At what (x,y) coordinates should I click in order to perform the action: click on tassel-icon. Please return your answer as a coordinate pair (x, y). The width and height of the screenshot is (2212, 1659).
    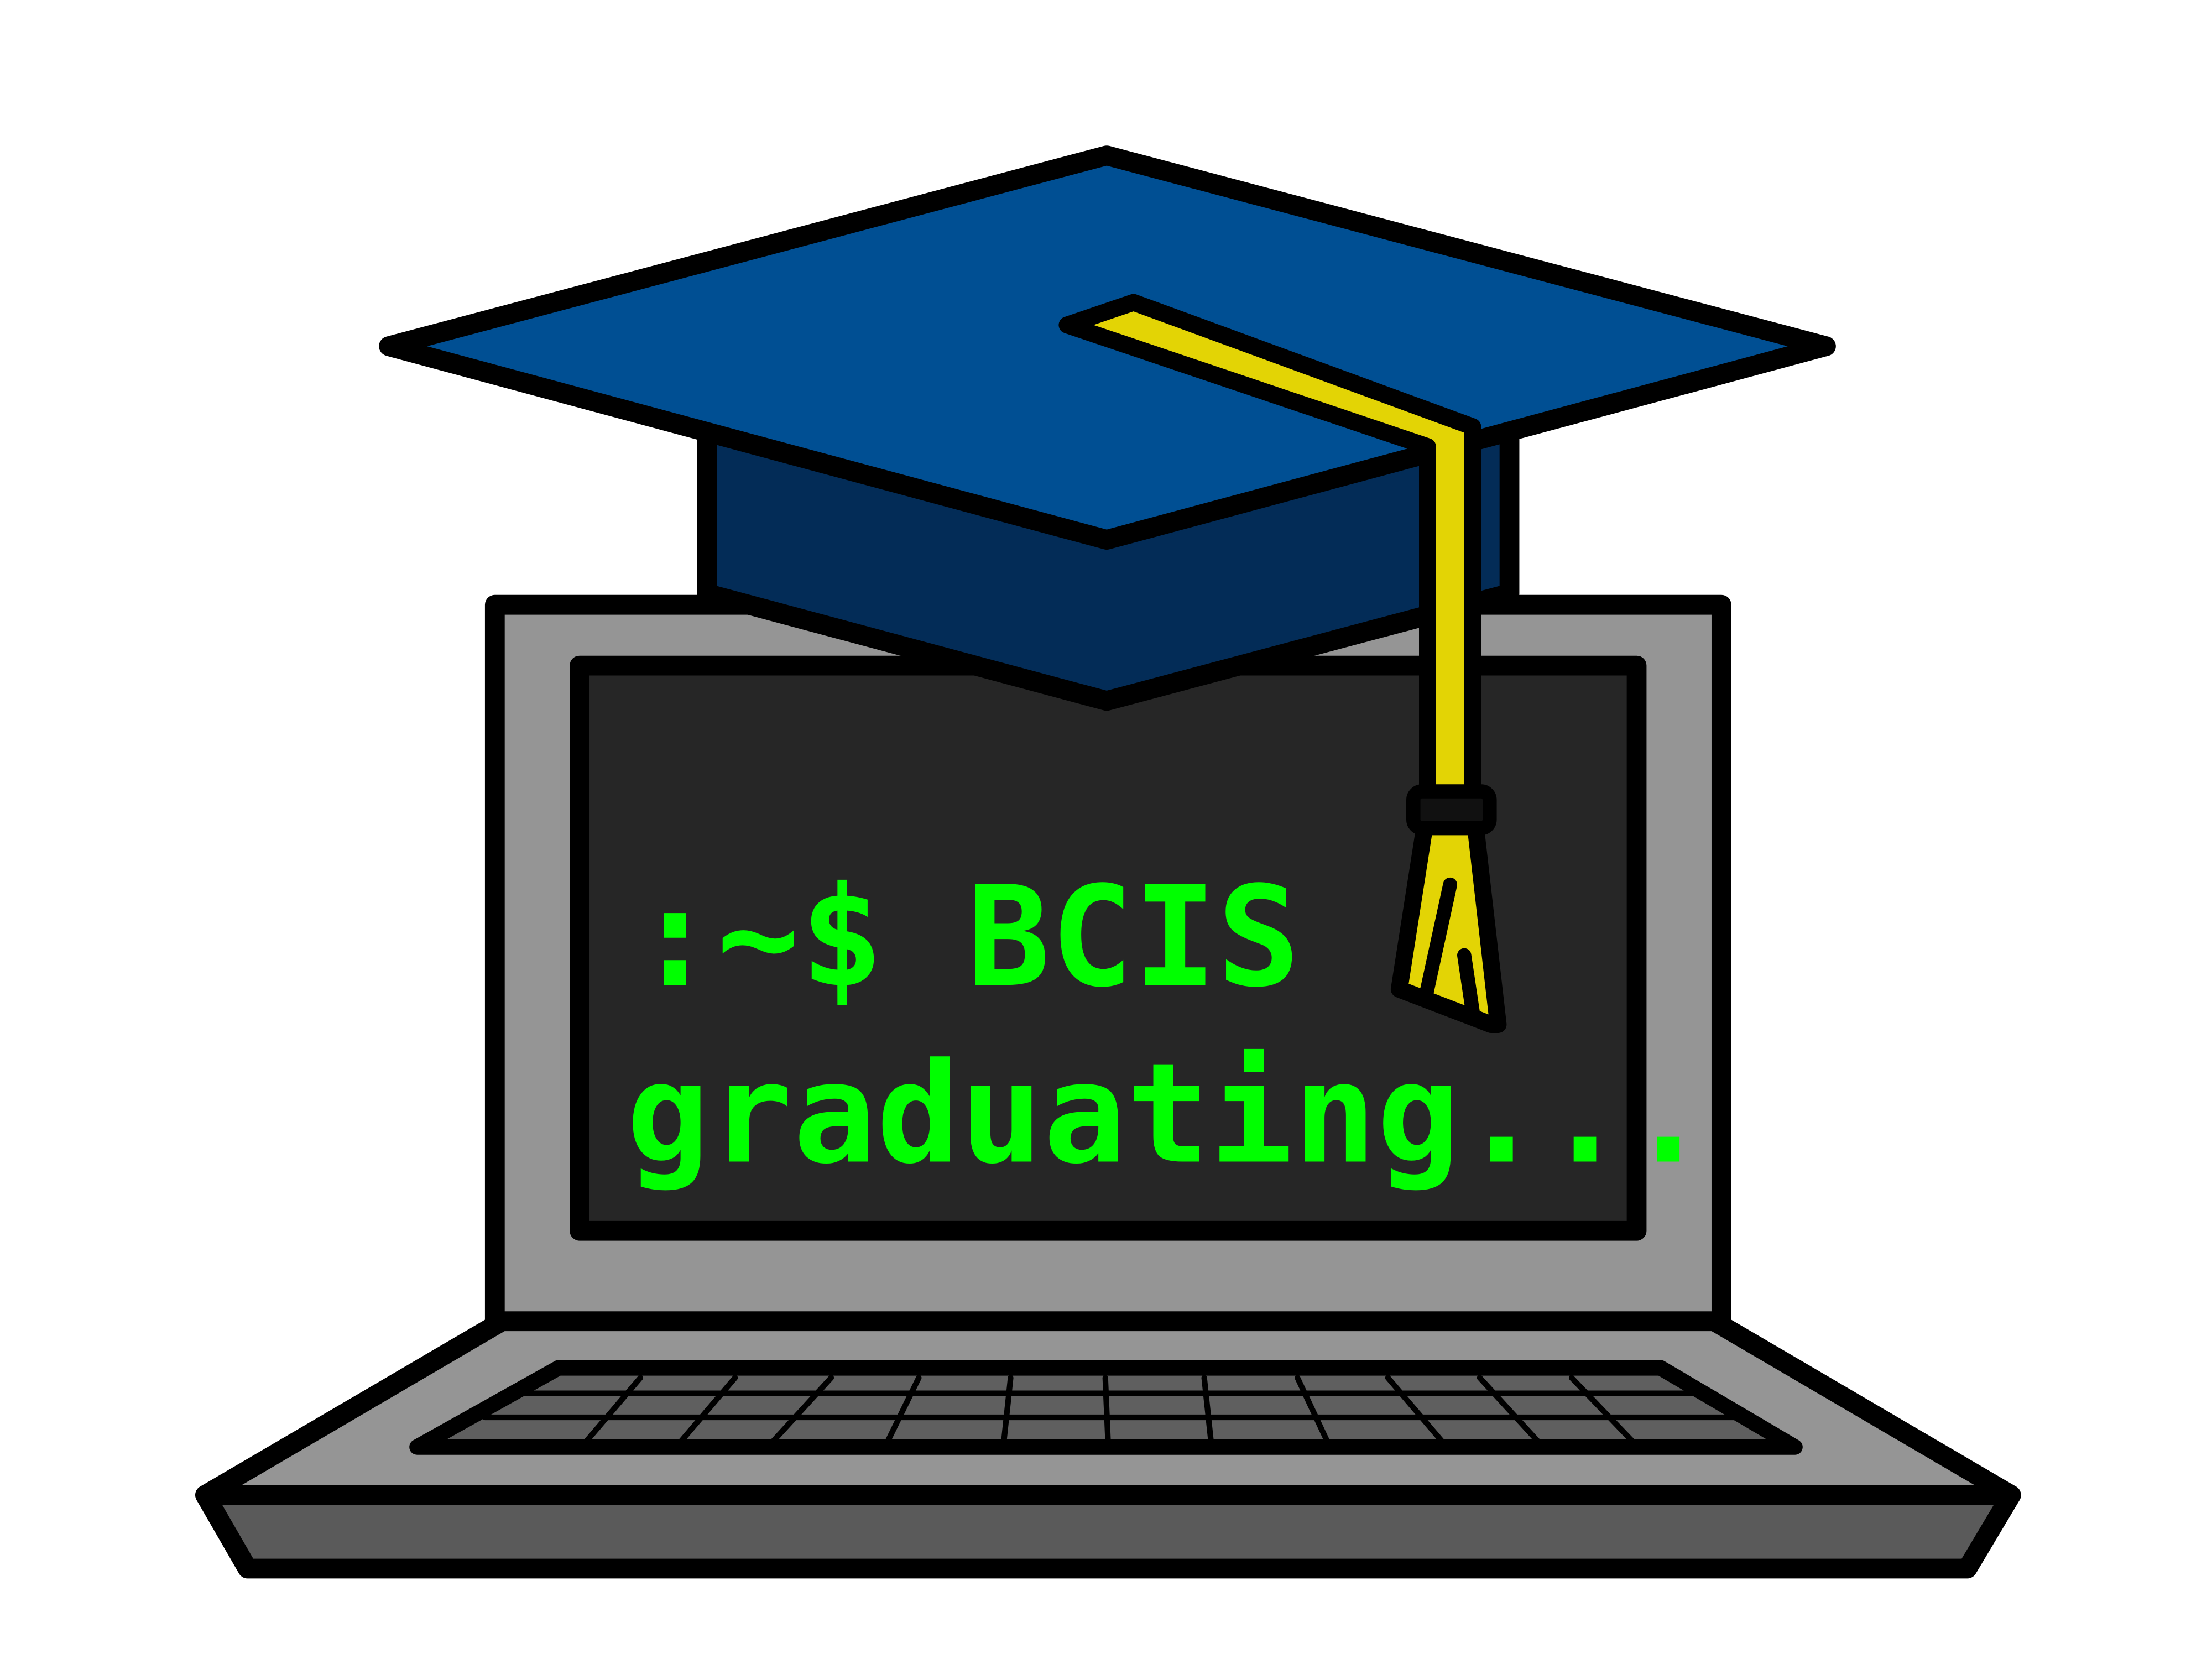
    Looking at the image, I should click on (1449, 909).